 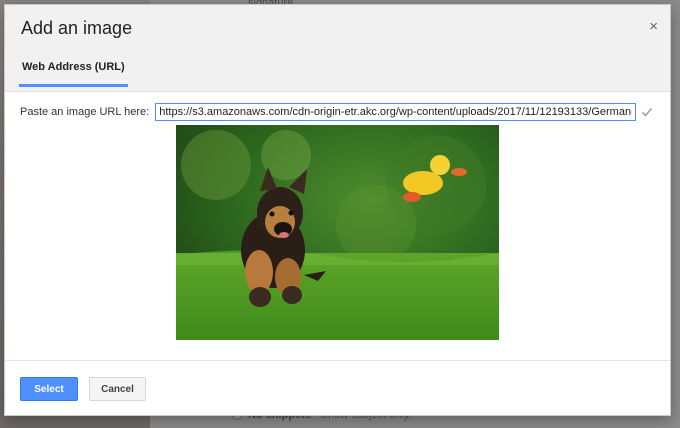 What do you see at coordinates (85, 112) in the screenshot?
I see `url-label: Paste an image URL here:` at bounding box center [85, 112].